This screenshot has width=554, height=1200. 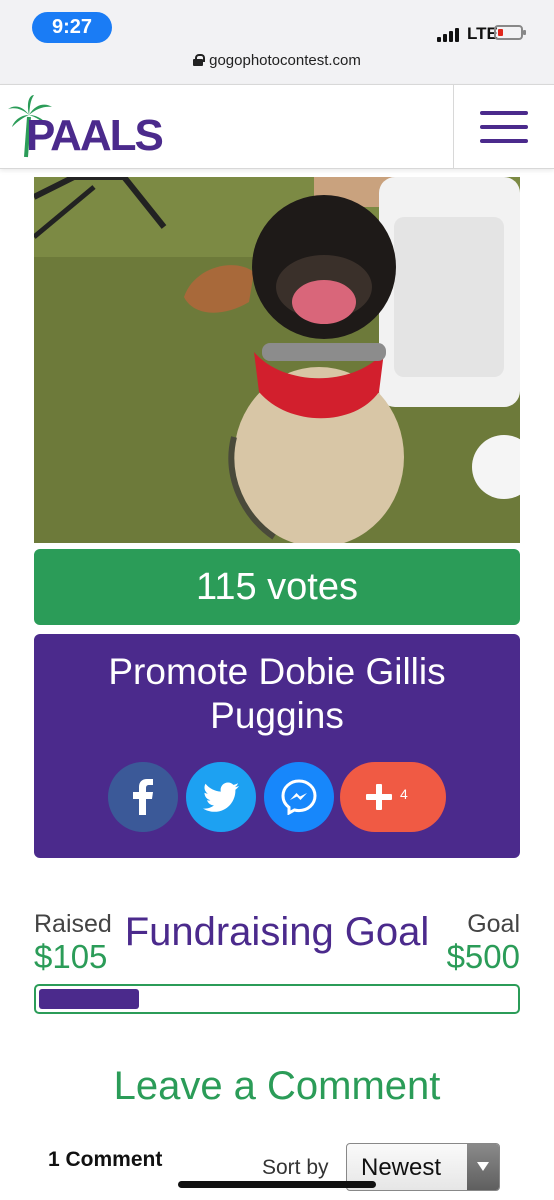 What do you see at coordinates (277, 1184) in the screenshot?
I see `home-indicator` at bounding box center [277, 1184].